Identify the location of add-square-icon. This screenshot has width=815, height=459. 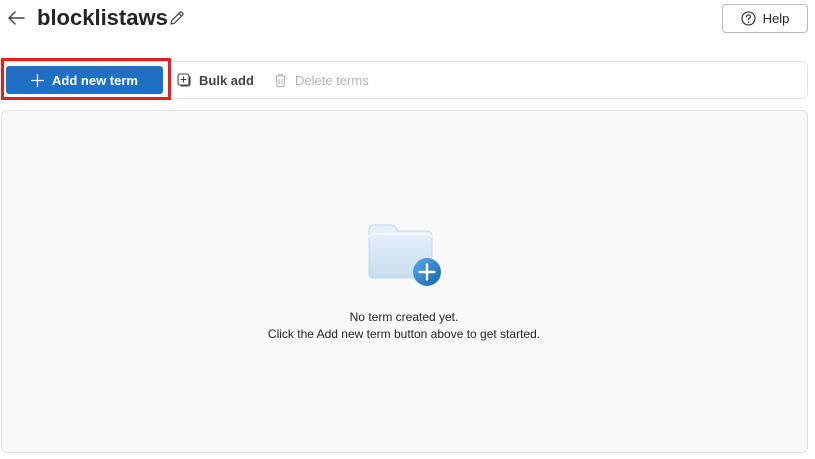
(184, 80).